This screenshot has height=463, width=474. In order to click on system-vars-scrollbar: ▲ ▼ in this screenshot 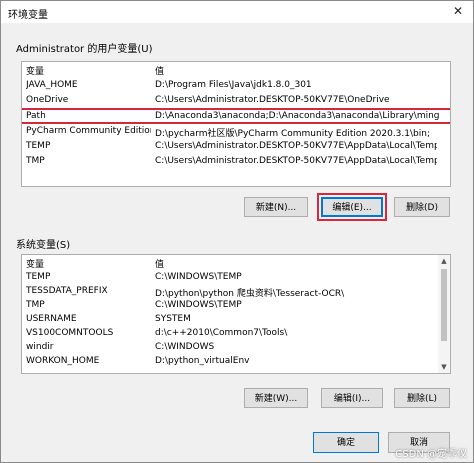, I will do `click(444, 314)`.